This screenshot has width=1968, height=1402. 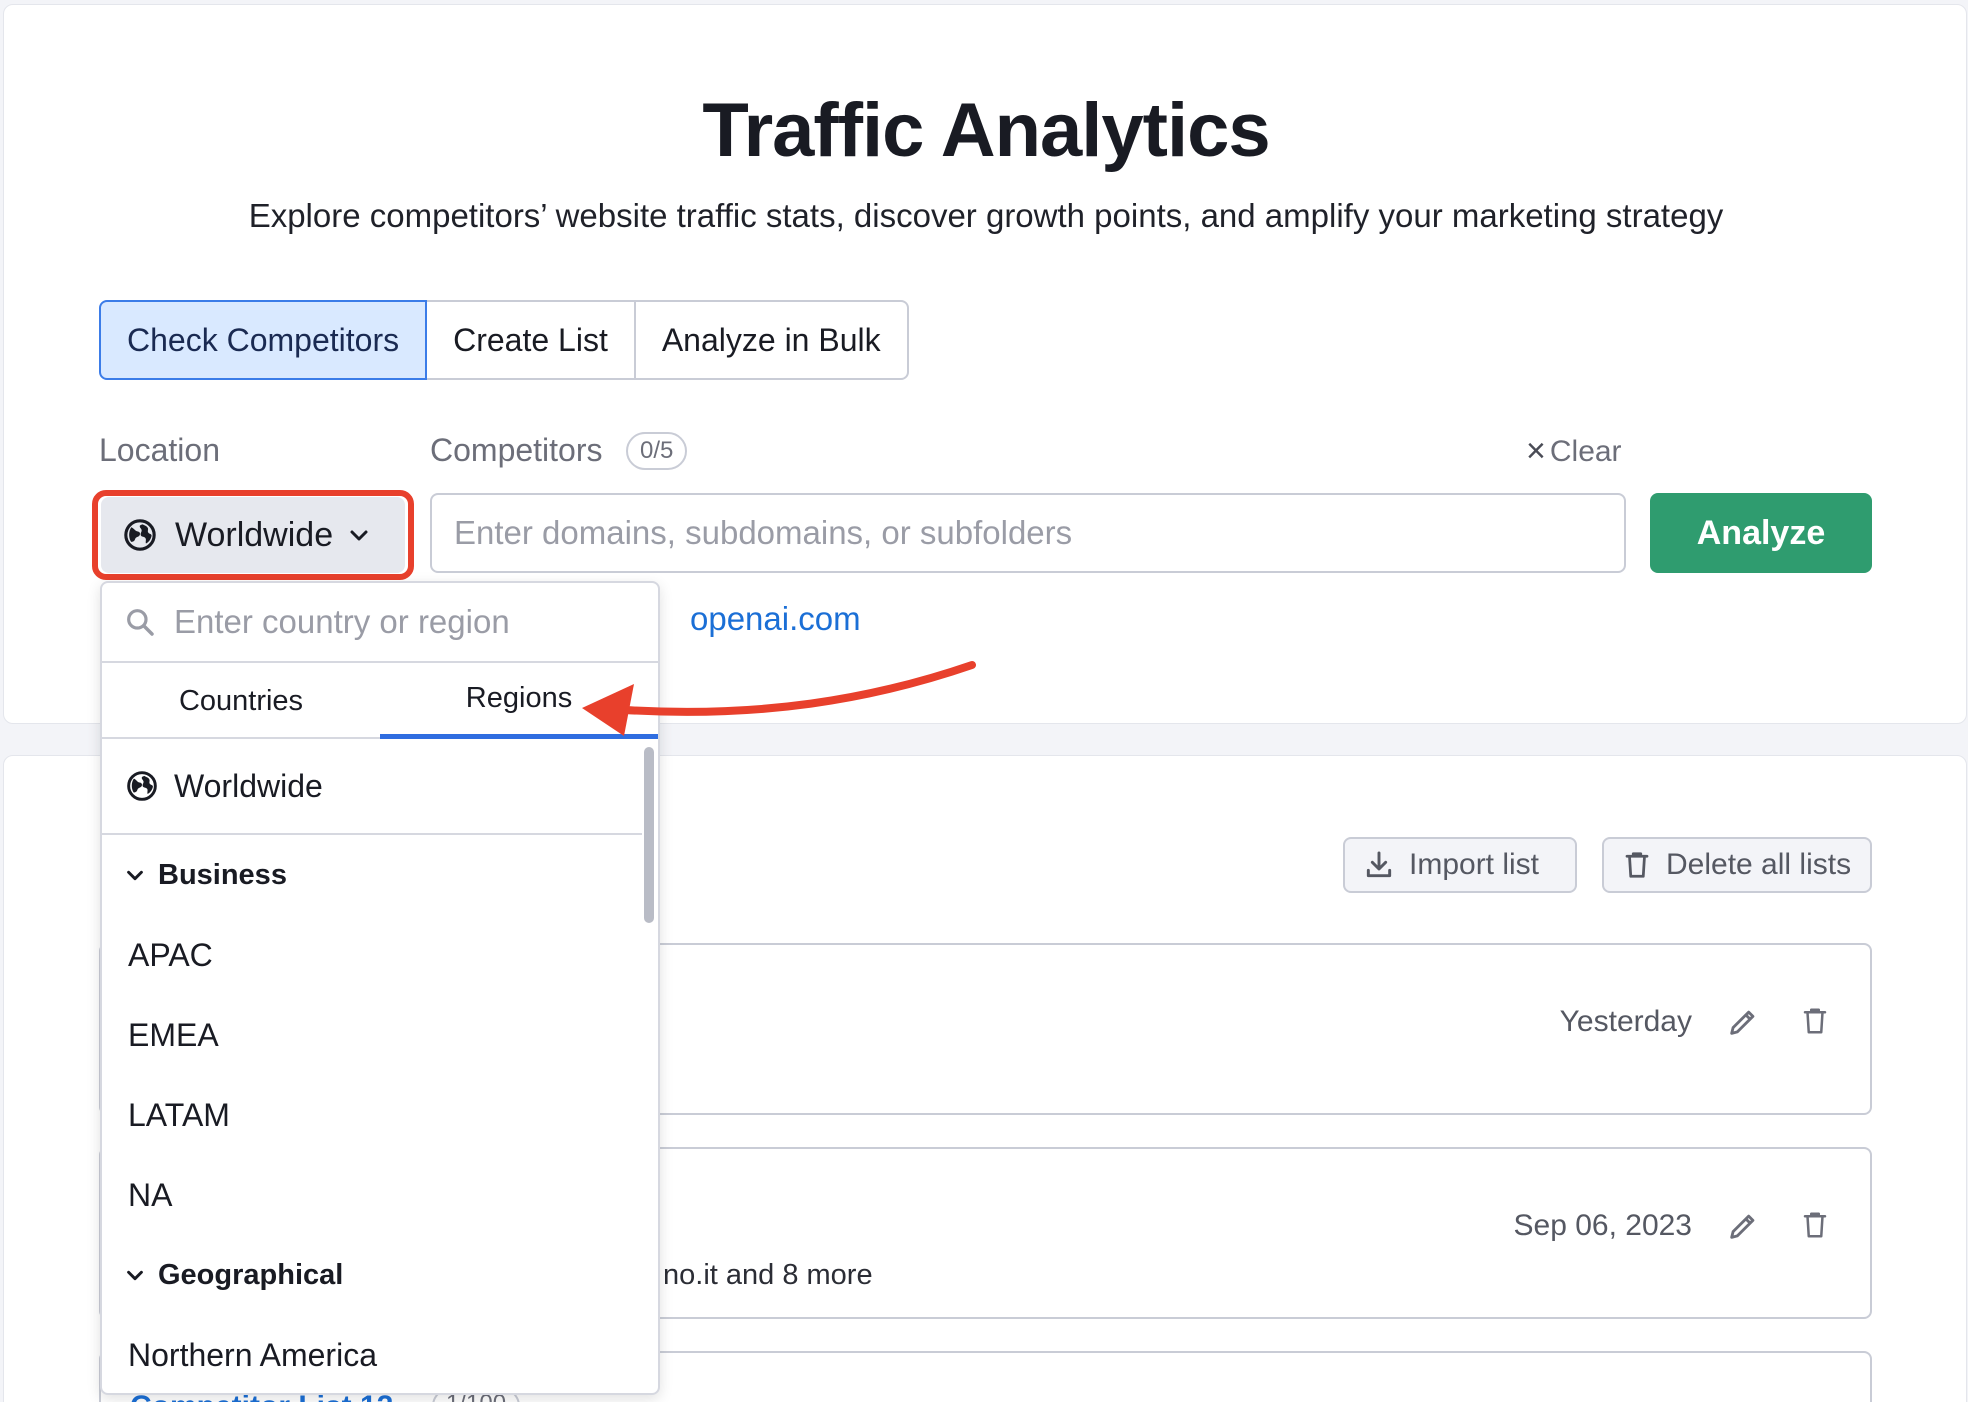 I want to click on dropdown-scrollbar, so click(x=649, y=835).